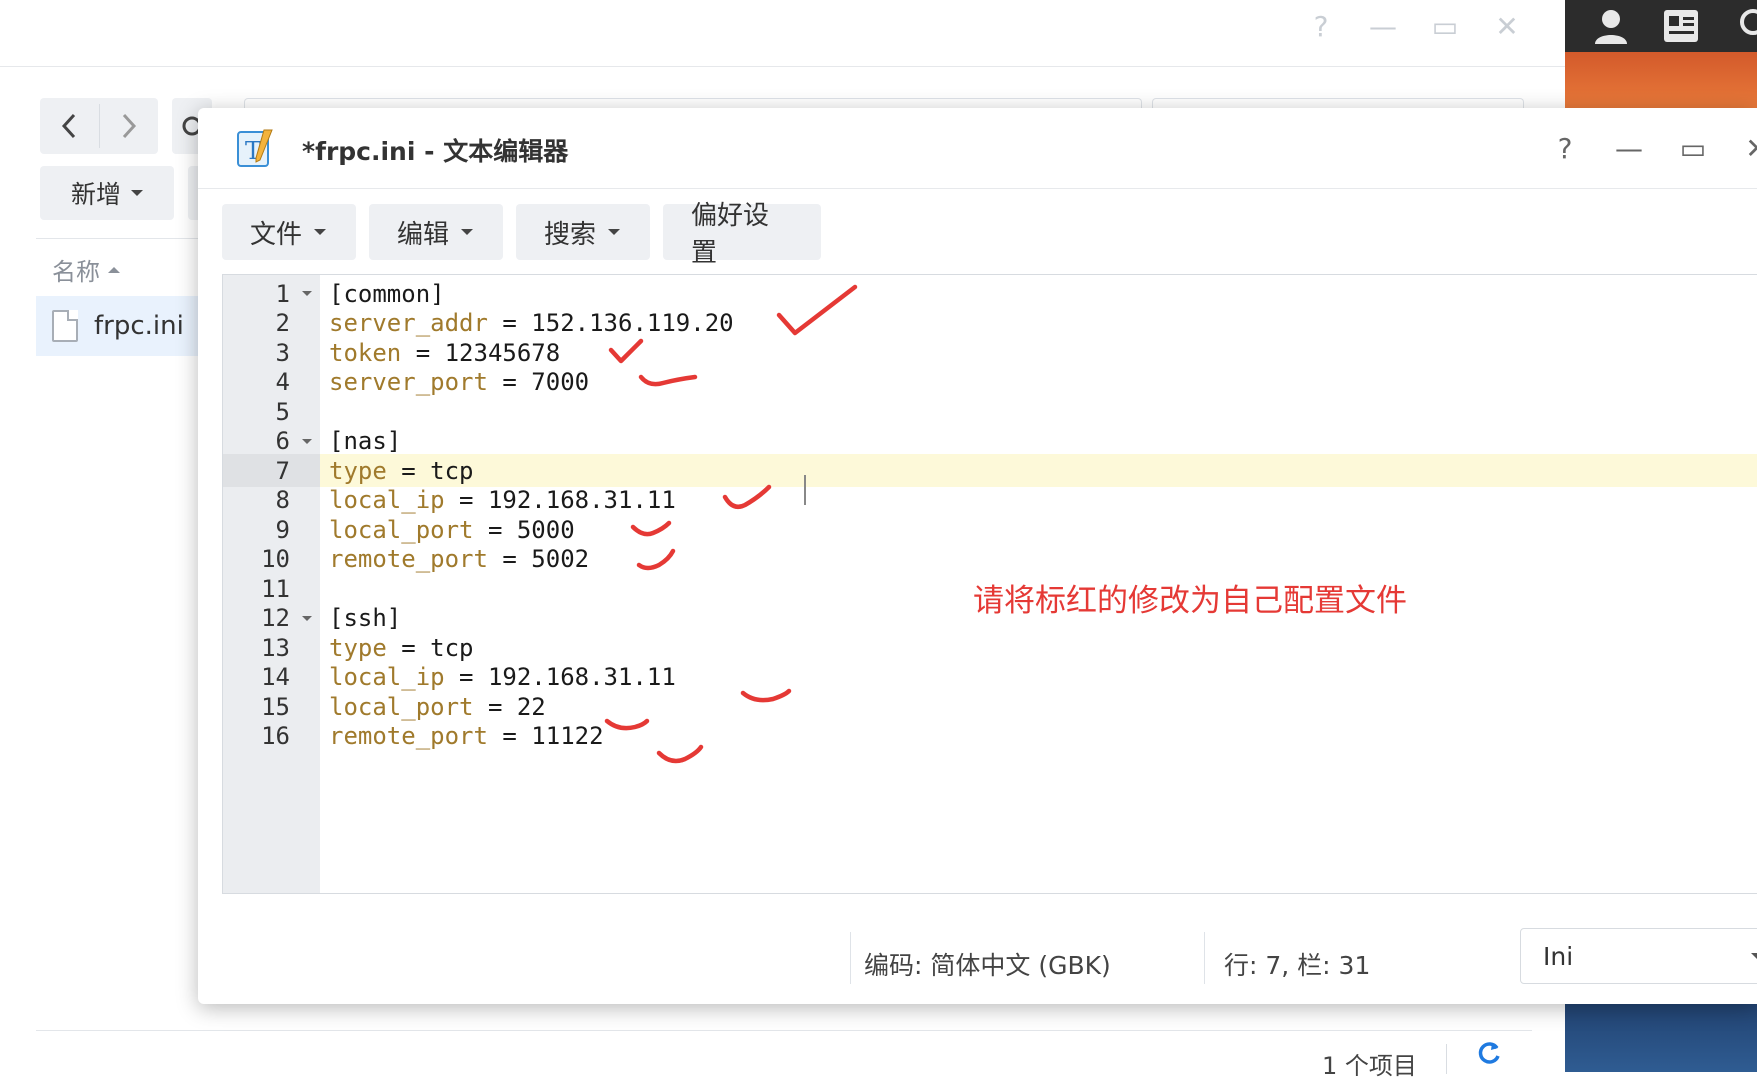 The image size is (1757, 1081). Describe the element at coordinates (255, 148) in the screenshot. I see `text-editor-app-icon: T` at that location.